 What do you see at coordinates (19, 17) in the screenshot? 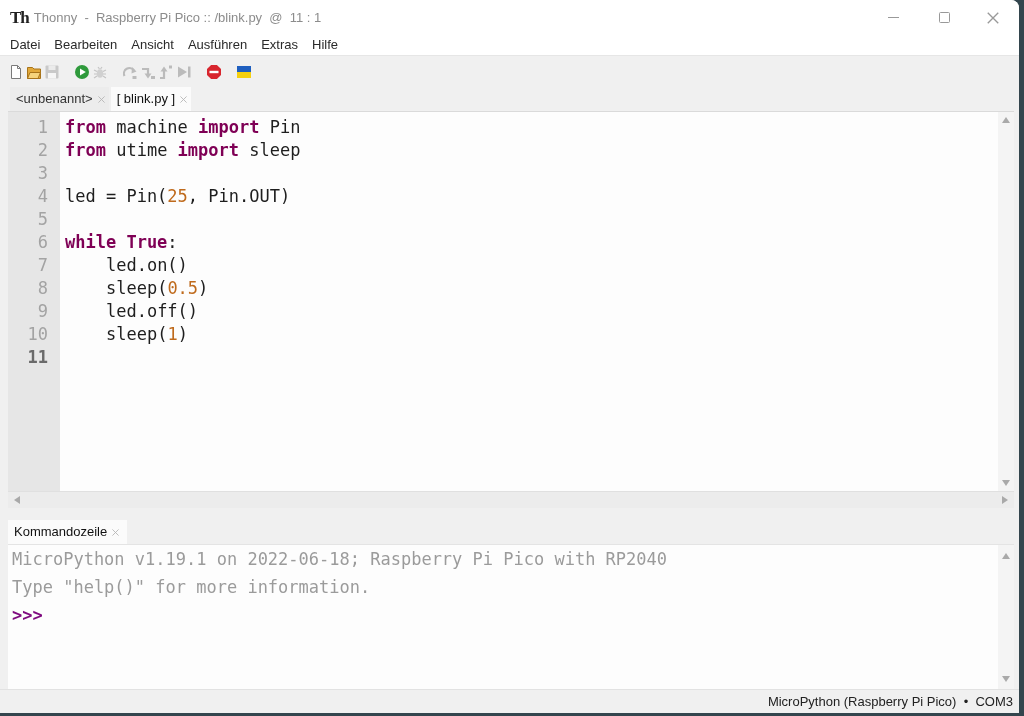
I see `app-logo: Th` at bounding box center [19, 17].